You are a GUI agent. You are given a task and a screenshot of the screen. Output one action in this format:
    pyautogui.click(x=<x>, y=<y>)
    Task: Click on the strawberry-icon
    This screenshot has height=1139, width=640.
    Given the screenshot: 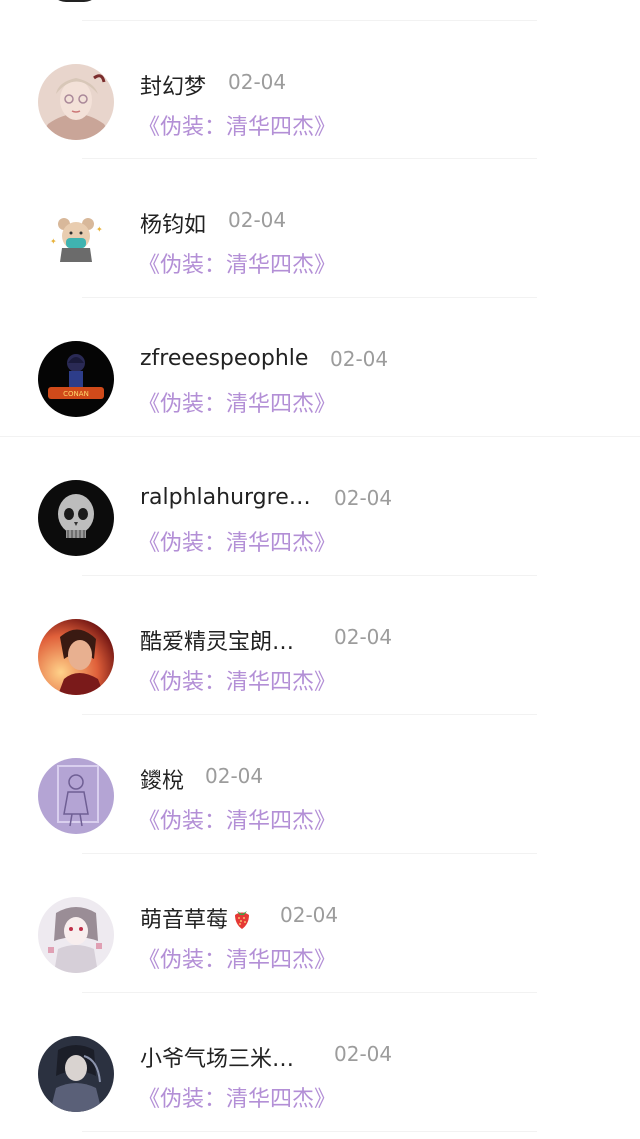 What is the action you would take?
    pyautogui.click(x=242, y=920)
    